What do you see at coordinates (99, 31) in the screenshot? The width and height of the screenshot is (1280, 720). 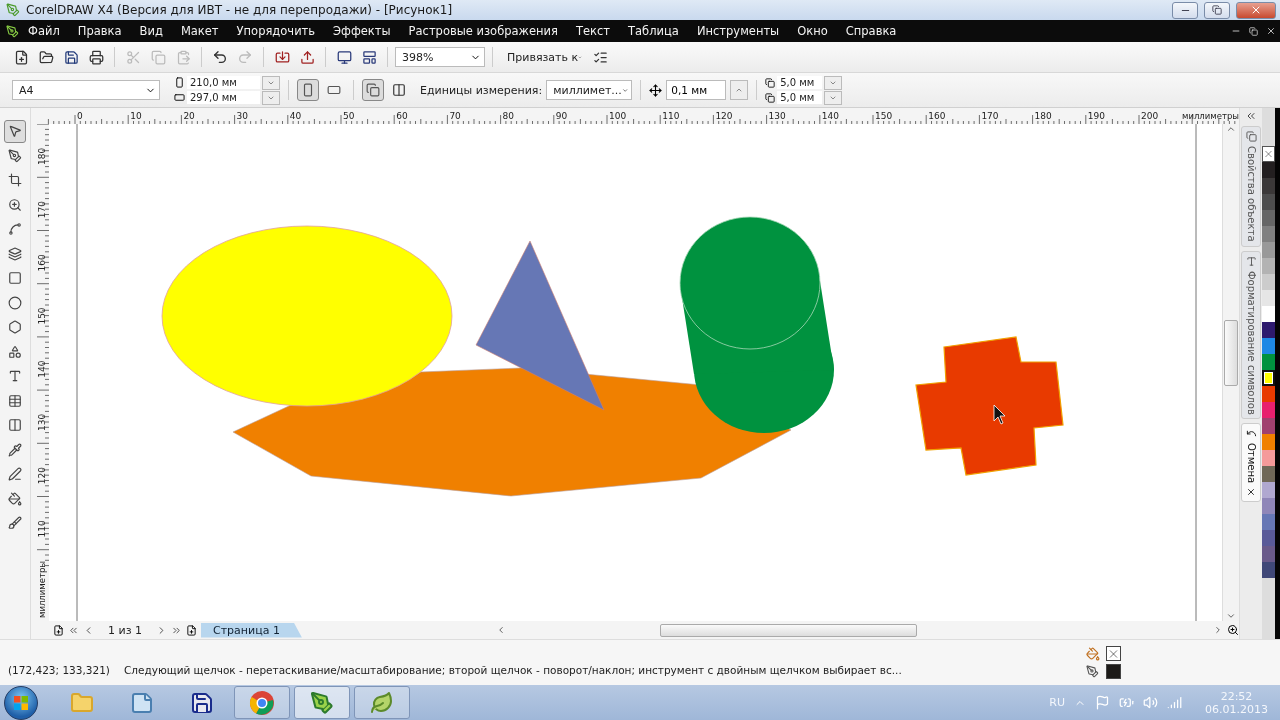 I see `menu-item: Правка` at bounding box center [99, 31].